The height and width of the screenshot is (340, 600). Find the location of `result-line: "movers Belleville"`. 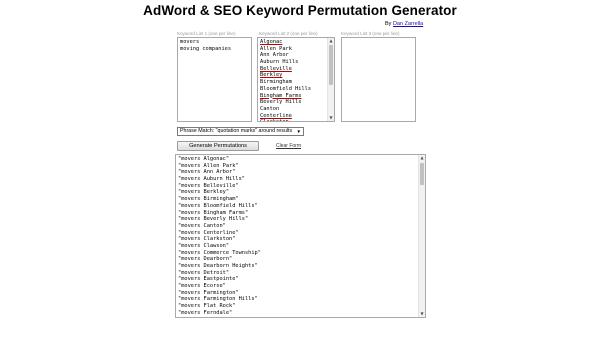

result-line: "movers Belleville" is located at coordinates (208, 185).